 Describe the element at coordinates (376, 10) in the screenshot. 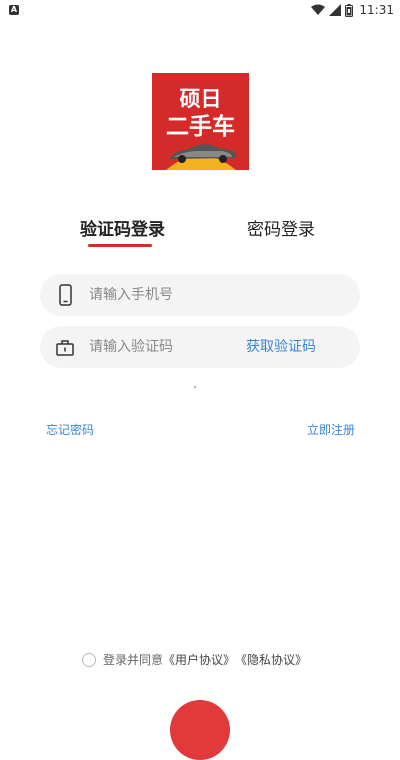

I see `status-time: 11:31` at that location.